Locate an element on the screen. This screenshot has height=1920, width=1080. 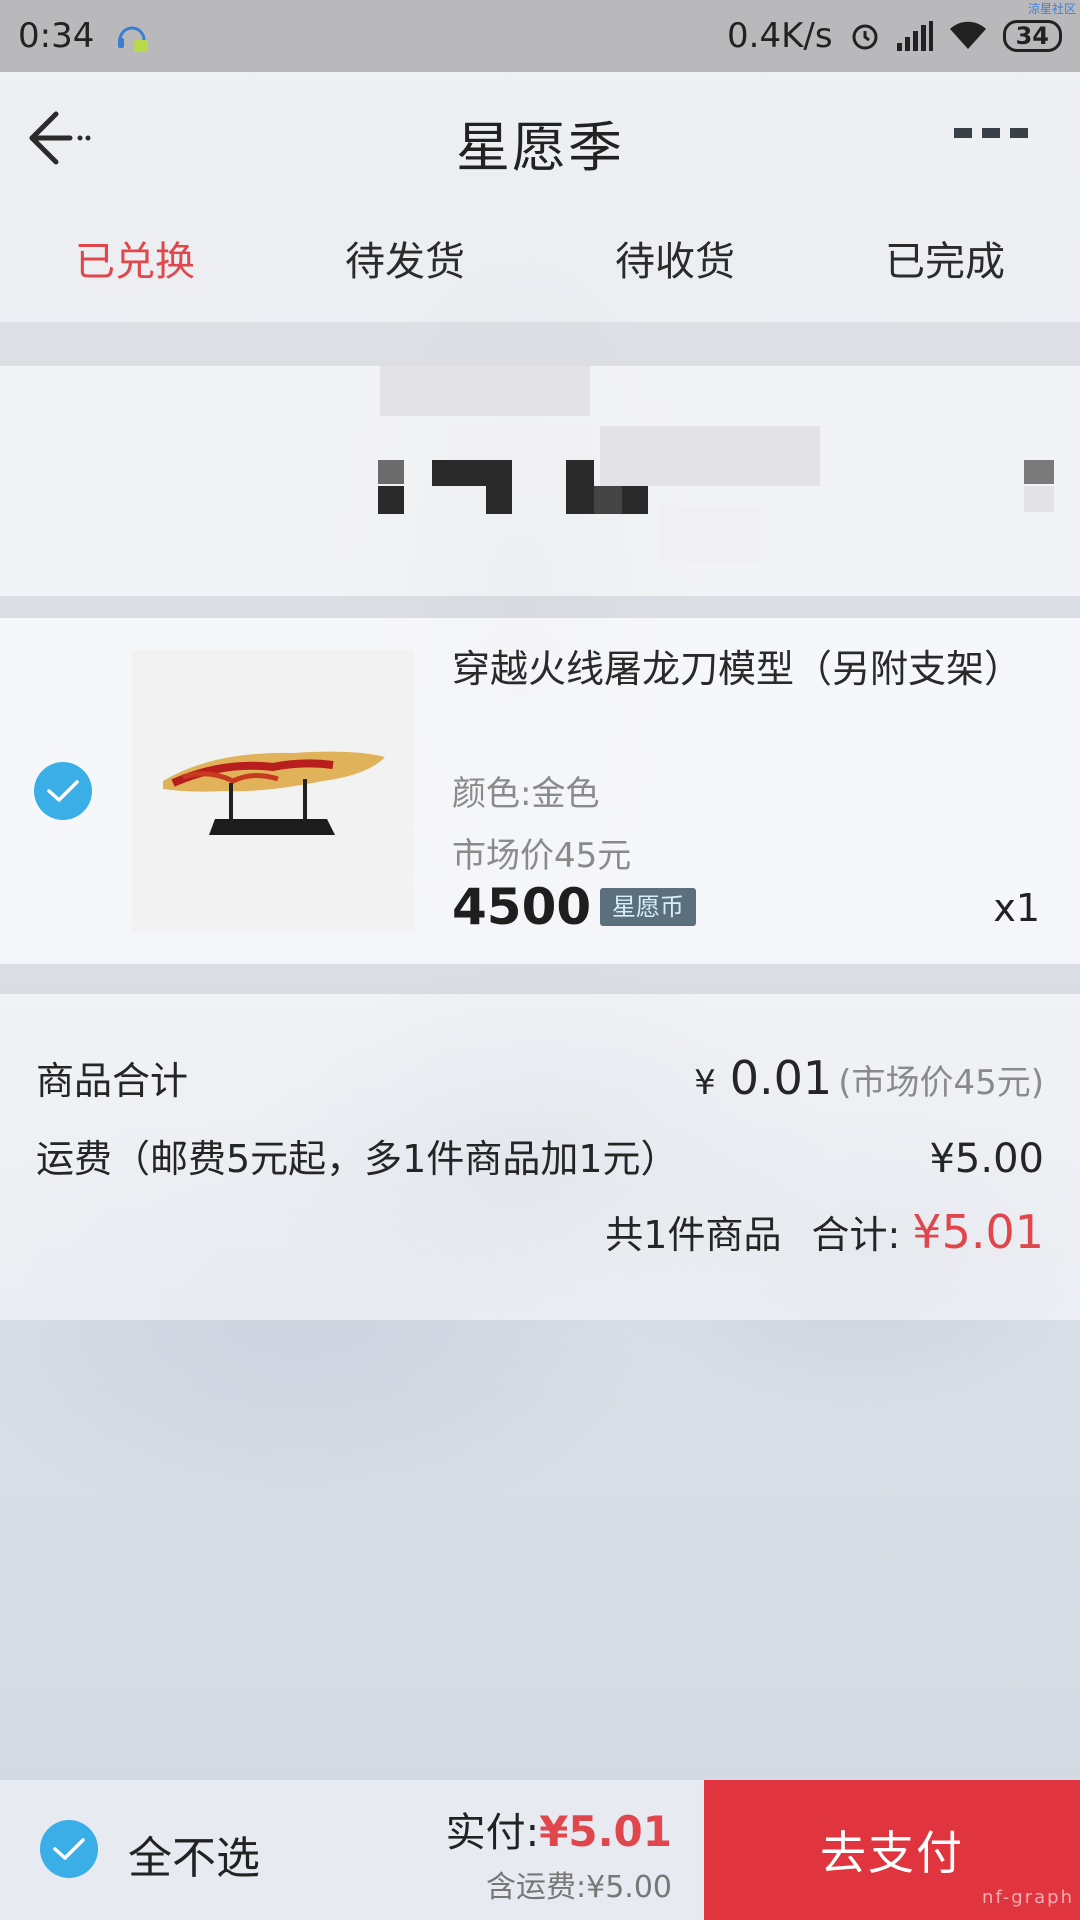
product-image is located at coordinates (273, 791).